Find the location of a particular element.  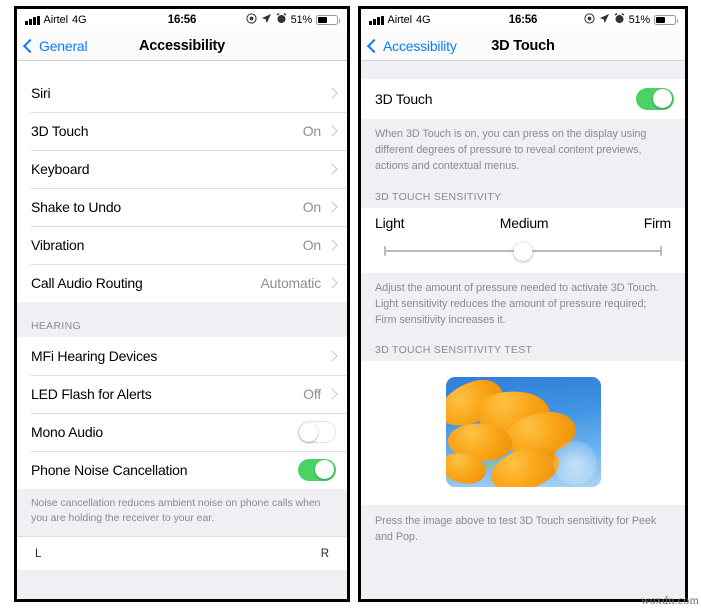

settings-row-phone-noise-cancellation: Phone Noise Cancellation is located at coordinates (182, 470).